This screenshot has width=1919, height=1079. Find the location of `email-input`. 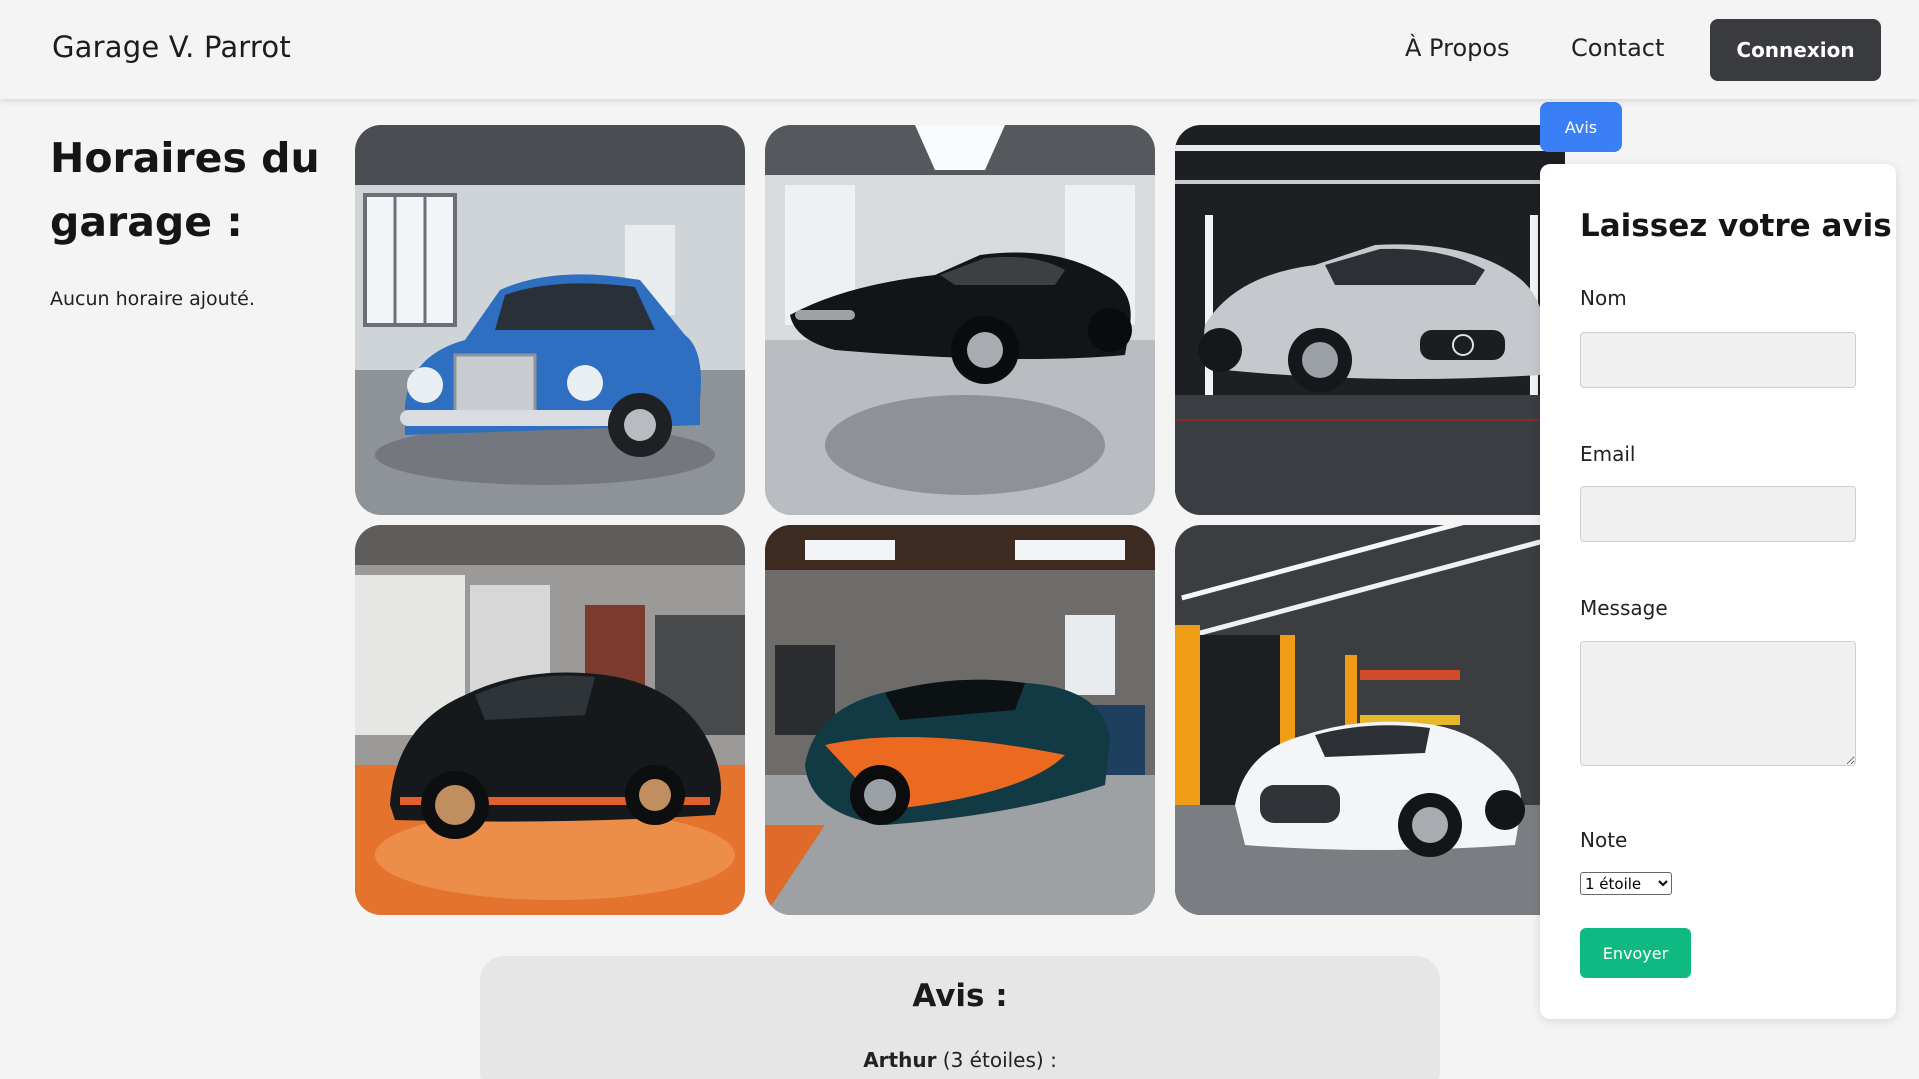

email-input is located at coordinates (1718, 514).